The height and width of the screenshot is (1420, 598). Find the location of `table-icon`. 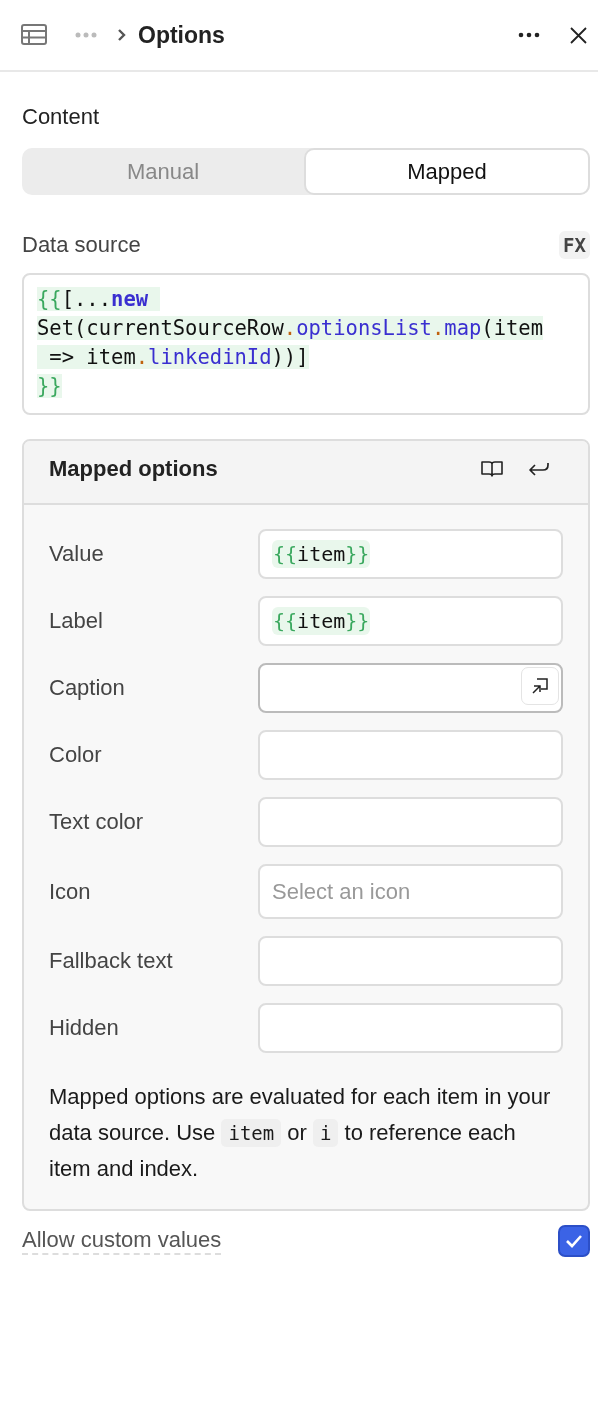

table-icon is located at coordinates (34, 35).